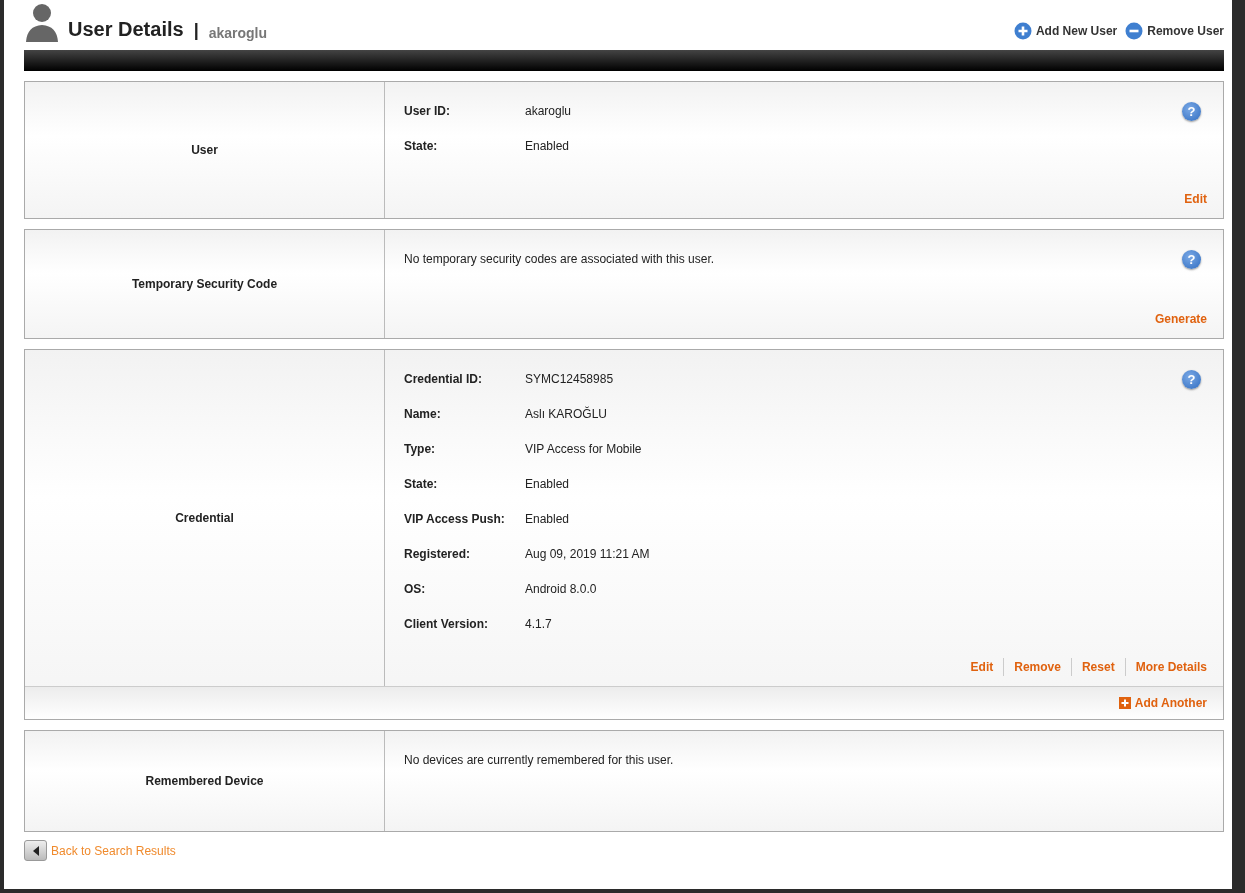 This screenshot has width=1245, height=893. I want to click on field-label: Name:, so click(423, 414).